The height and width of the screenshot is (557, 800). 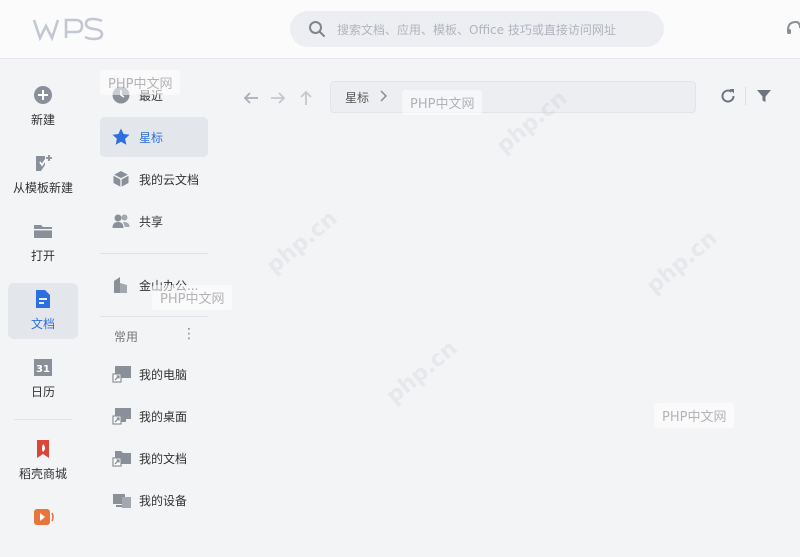 What do you see at coordinates (384, 96) in the screenshot?
I see `chevron-right-icon` at bounding box center [384, 96].